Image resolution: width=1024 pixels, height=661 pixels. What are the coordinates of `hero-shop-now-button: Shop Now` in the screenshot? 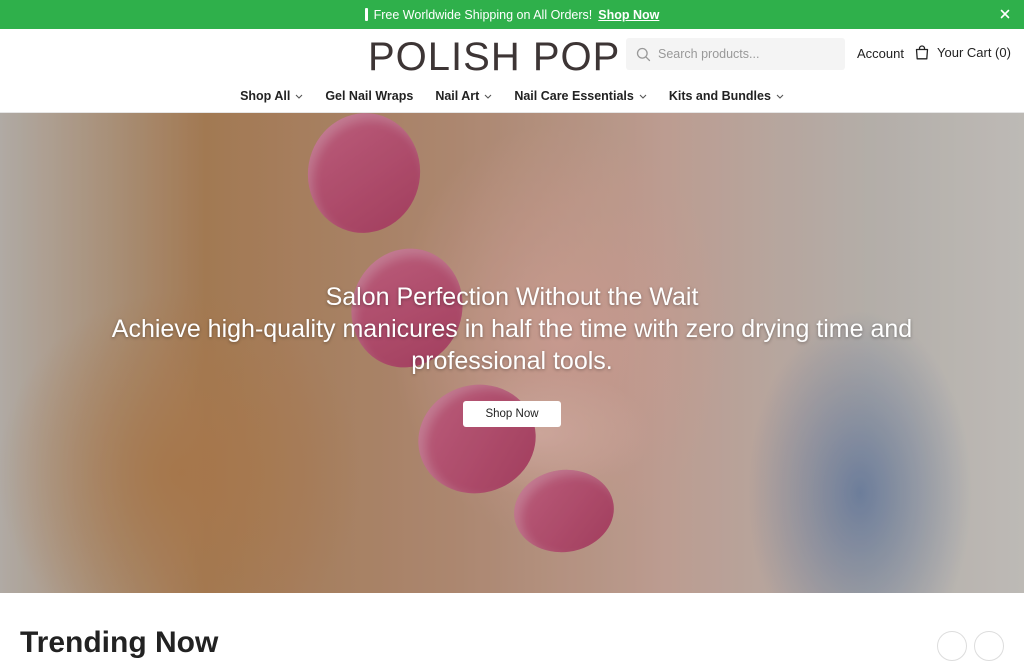 It's located at (512, 414).